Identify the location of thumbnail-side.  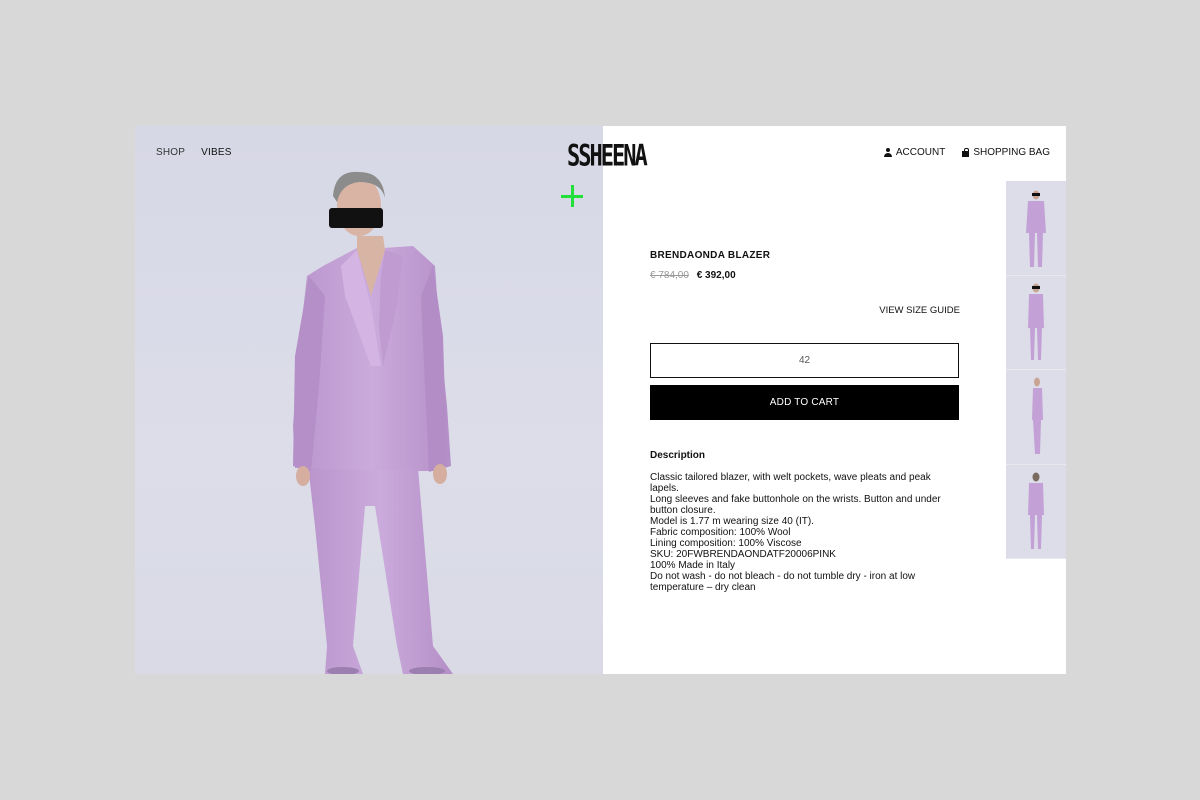
(1036, 417).